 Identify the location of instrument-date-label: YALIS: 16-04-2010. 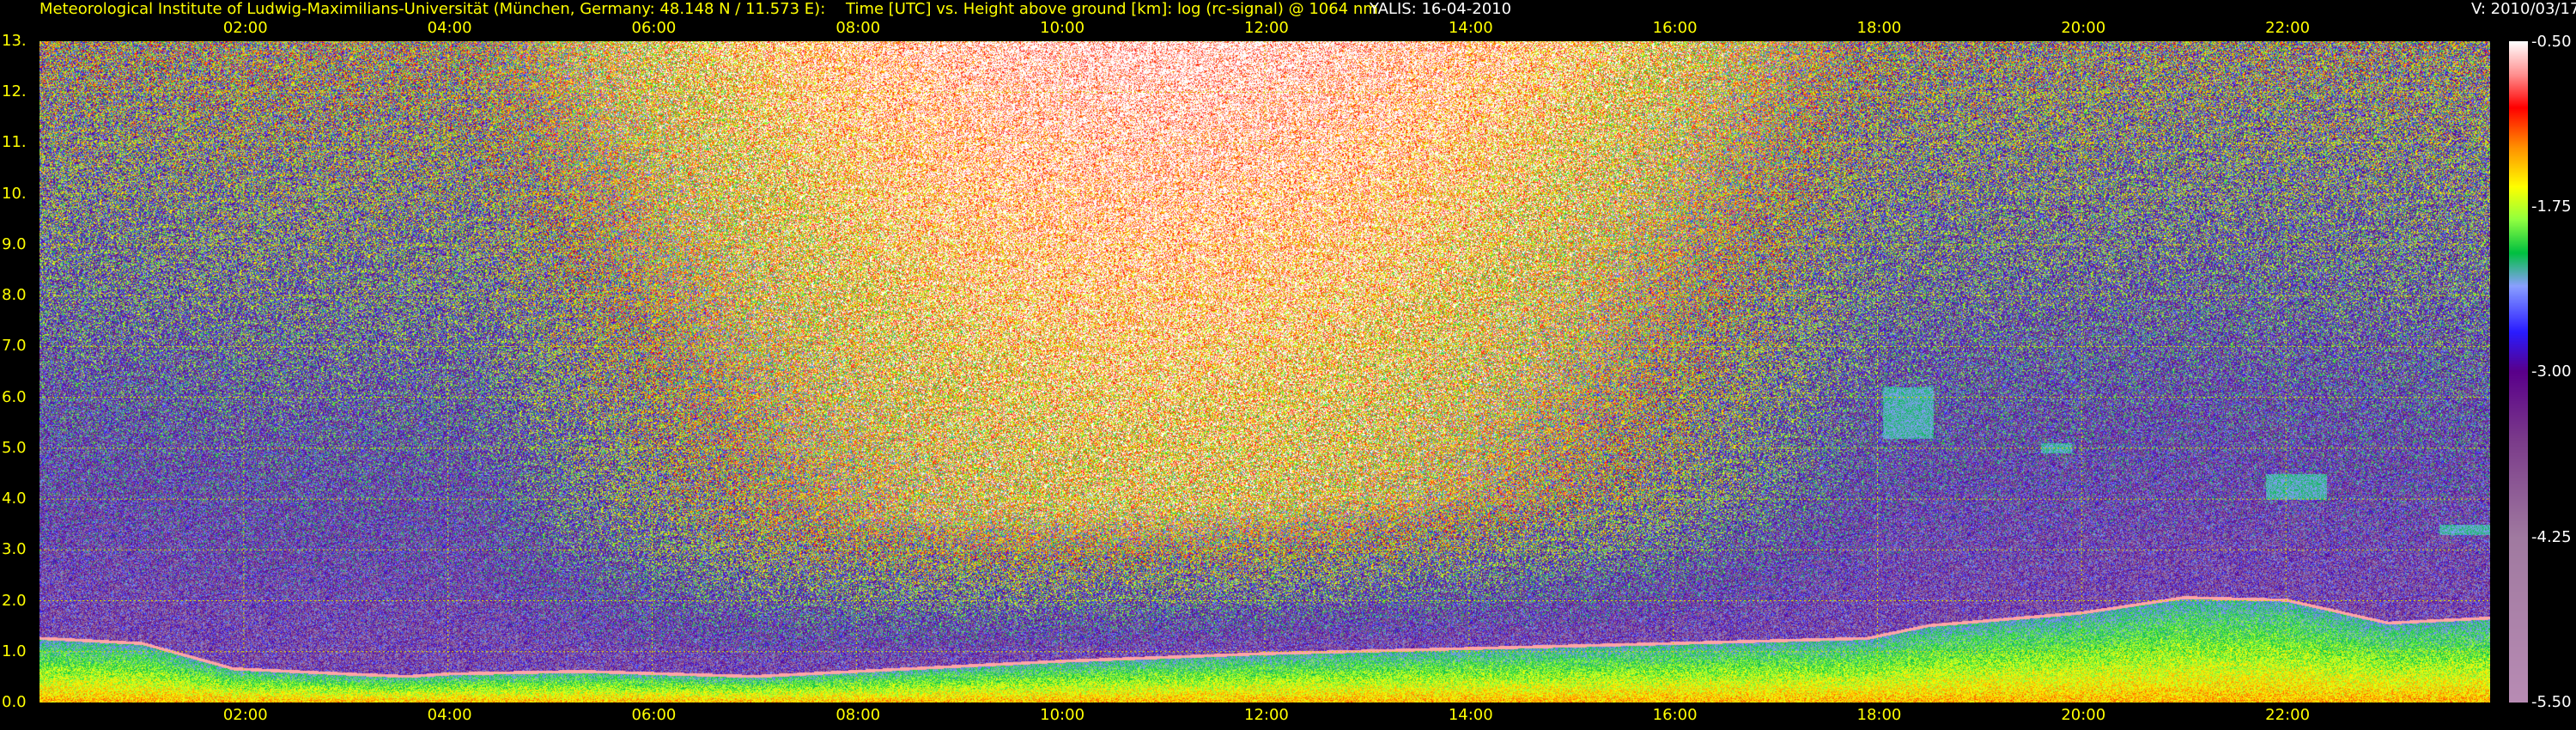
(1441, 9).